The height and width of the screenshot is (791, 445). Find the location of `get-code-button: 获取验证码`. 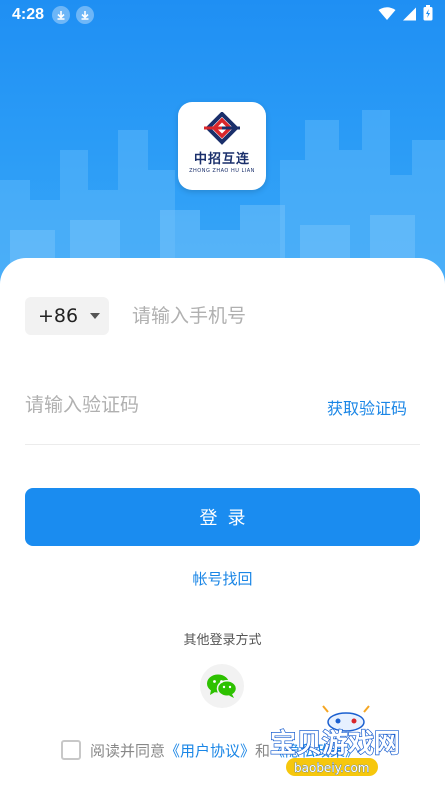

get-code-button: 获取验证码 is located at coordinates (367, 407).